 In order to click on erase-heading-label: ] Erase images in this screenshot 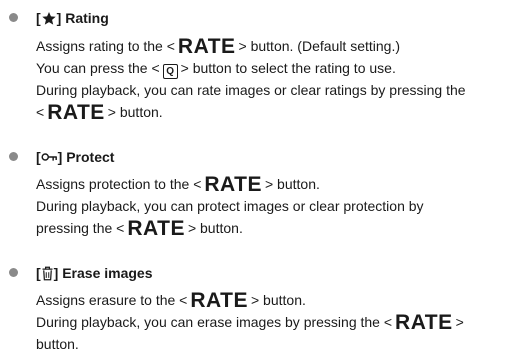, I will do `click(103, 273)`.